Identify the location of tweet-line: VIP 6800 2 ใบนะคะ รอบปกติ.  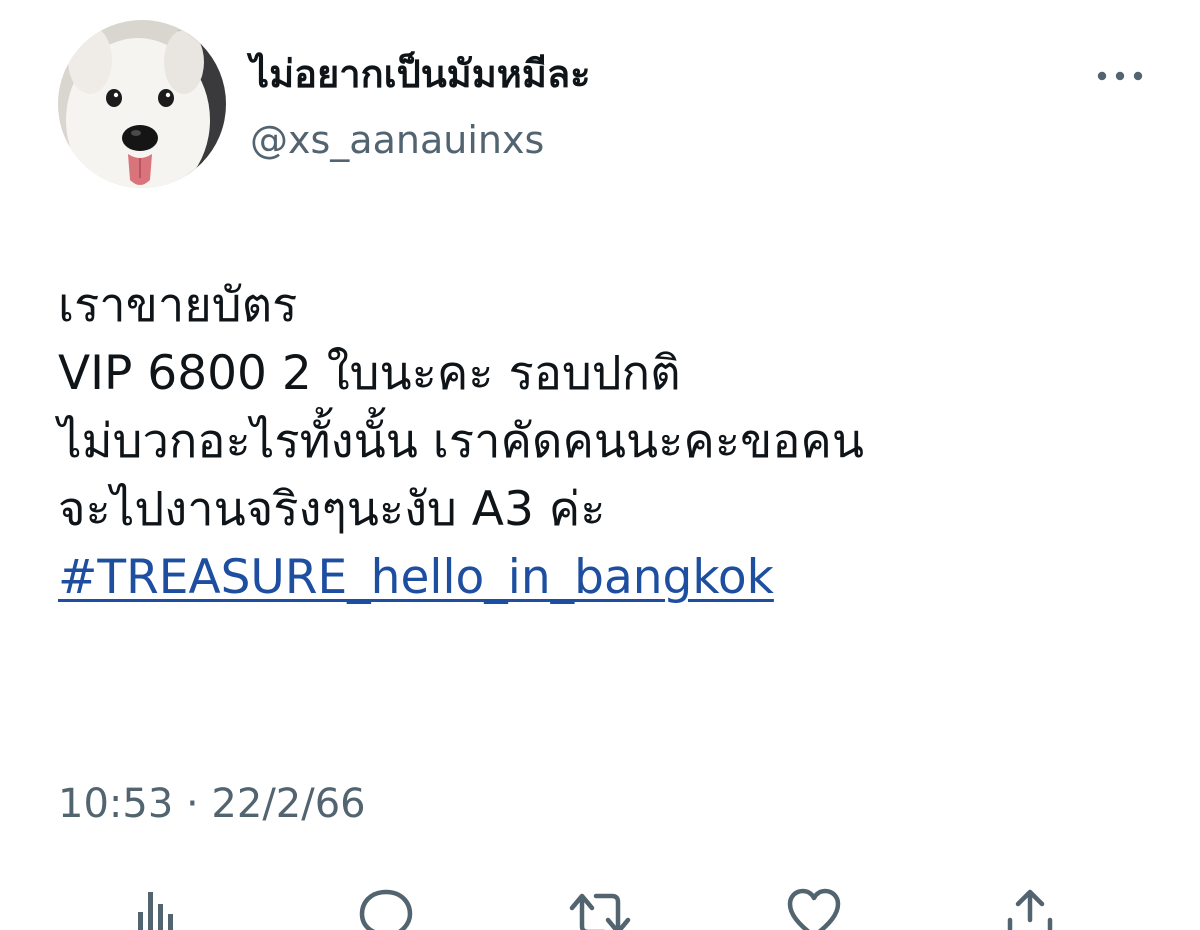
(369, 373).